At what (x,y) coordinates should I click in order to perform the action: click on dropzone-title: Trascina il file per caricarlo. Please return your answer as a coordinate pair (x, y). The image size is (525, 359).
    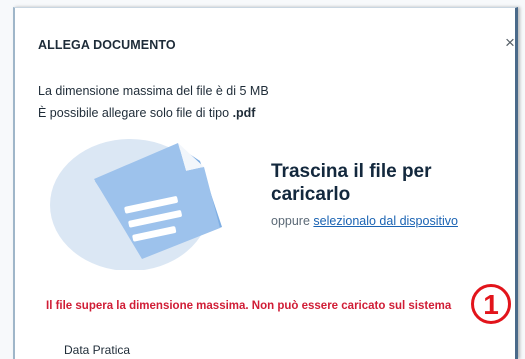
    Looking at the image, I should click on (386, 183).